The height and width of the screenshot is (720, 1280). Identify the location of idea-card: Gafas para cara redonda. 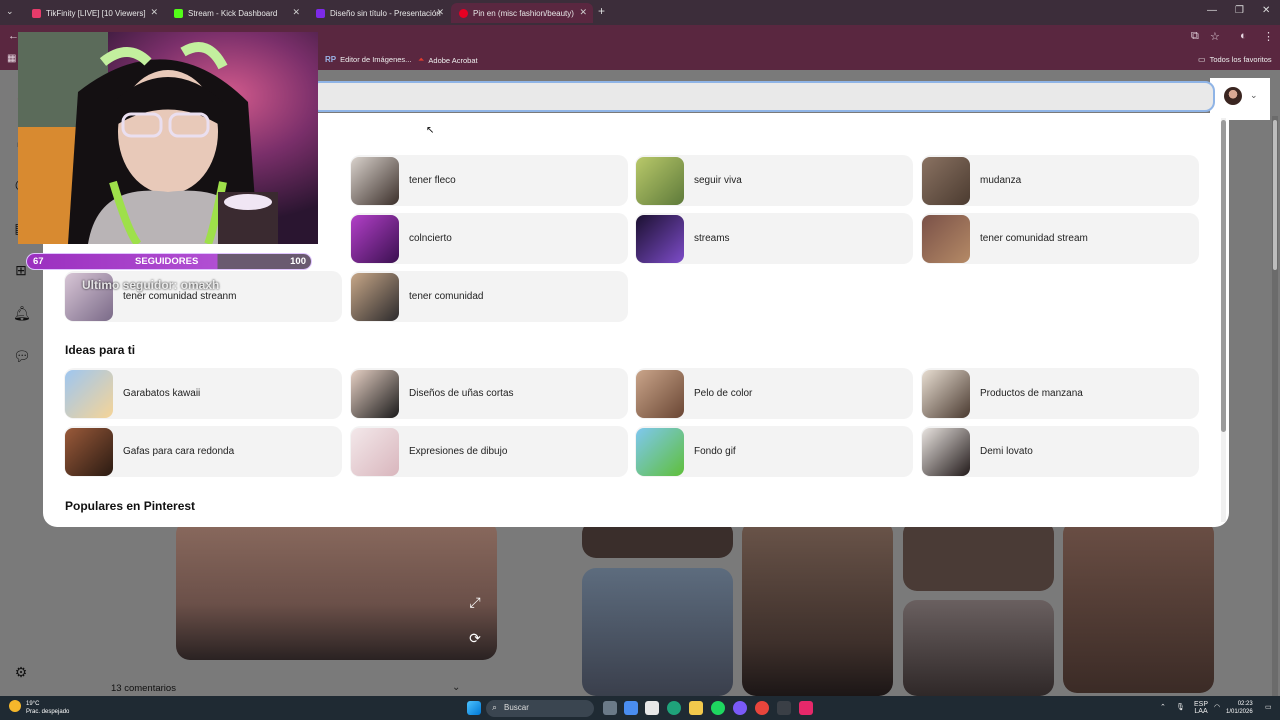
(203, 451).